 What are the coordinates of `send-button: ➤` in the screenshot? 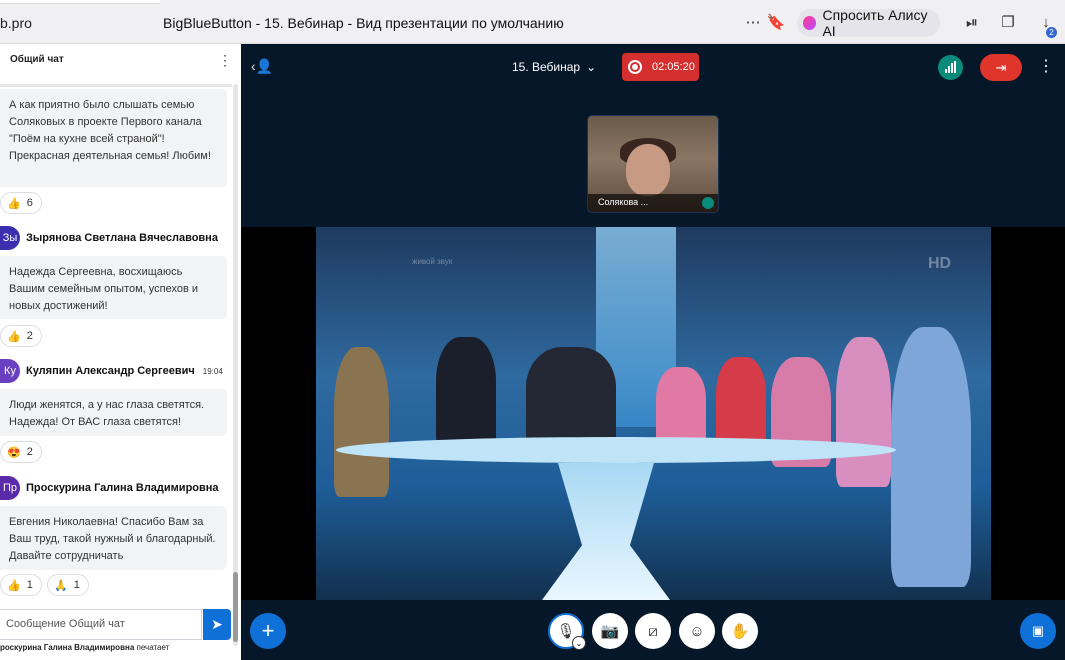 It's located at (217, 624).